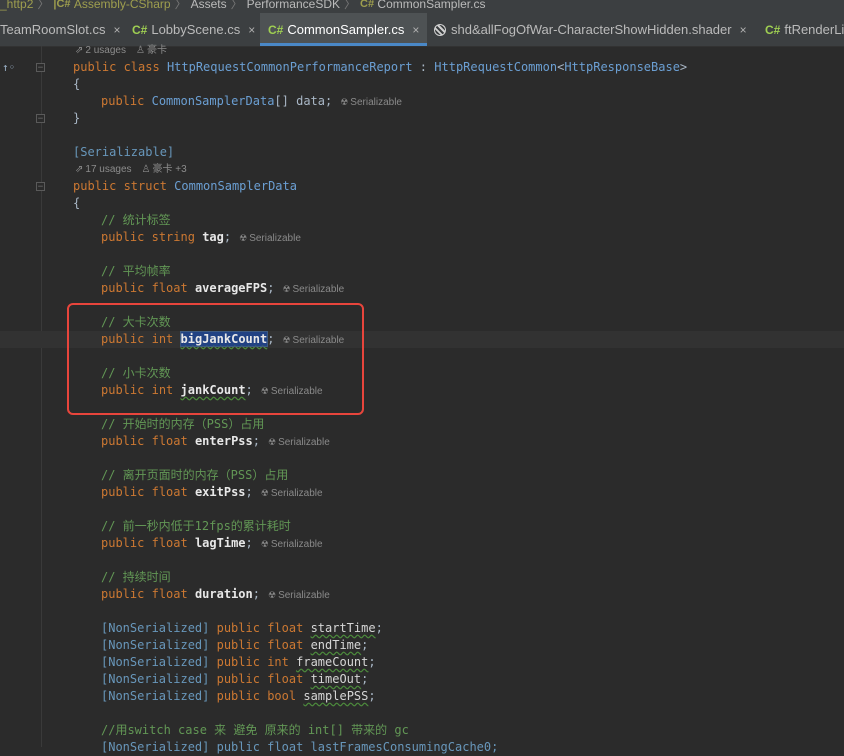 The image size is (844, 756). What do you see at coordinates (238, 696) in the screenshot?
I see `code-line-nonserialized: [NonSerialized] public bool samplePSS;` at bounding box center [238, 696].